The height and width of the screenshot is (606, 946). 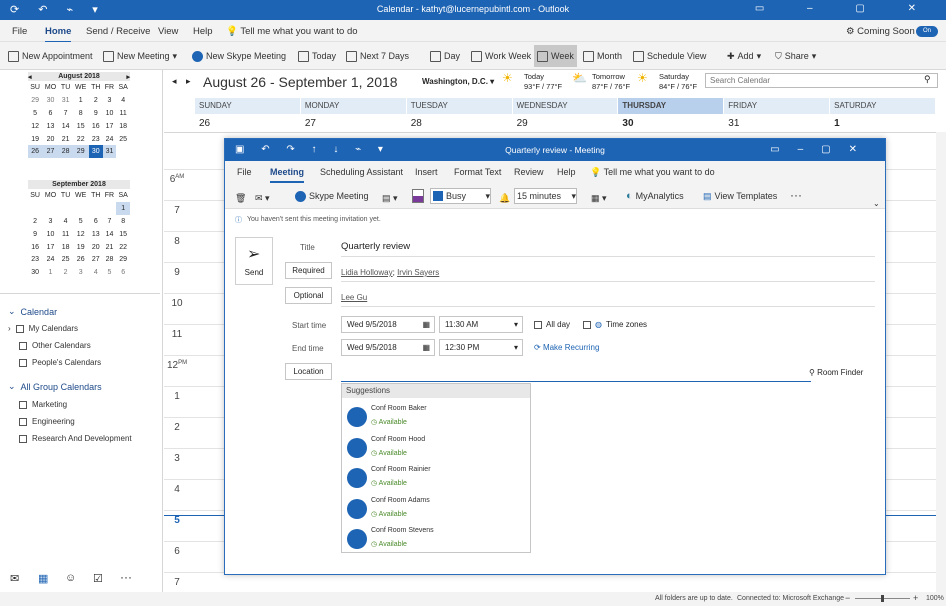 I want to click on today-button: Today, so click(x=317, y=56).